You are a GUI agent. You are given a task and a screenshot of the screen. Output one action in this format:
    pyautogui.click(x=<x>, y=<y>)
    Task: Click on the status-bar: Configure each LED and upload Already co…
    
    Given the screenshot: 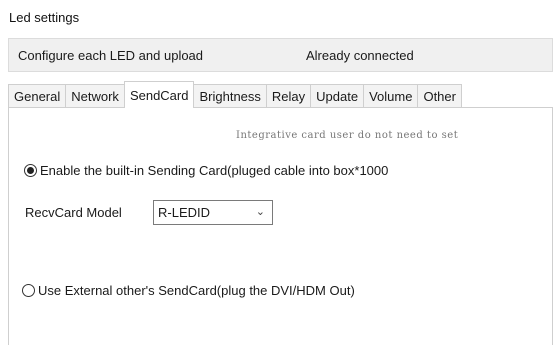 What is the action you would take?
    pyautogui.click(x=280, y=55)
    